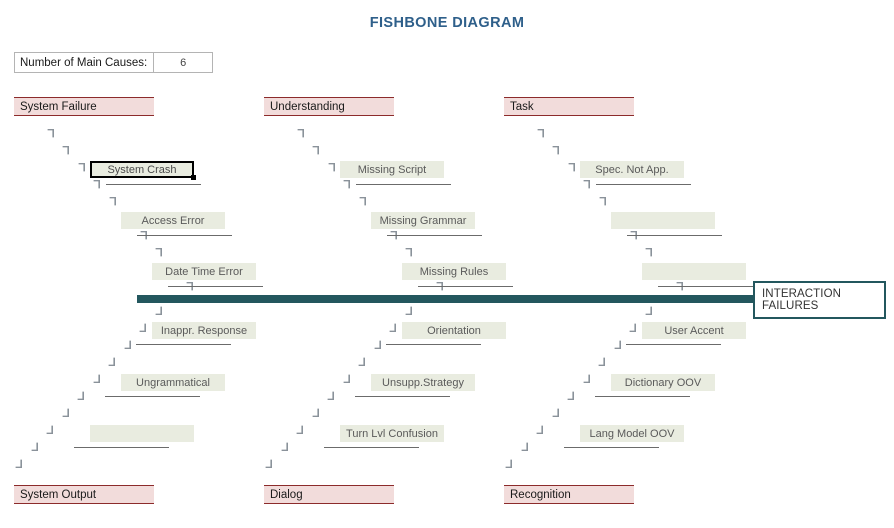  I want to click on sub-cause-label: Spec. Not App., so click(632, 169).